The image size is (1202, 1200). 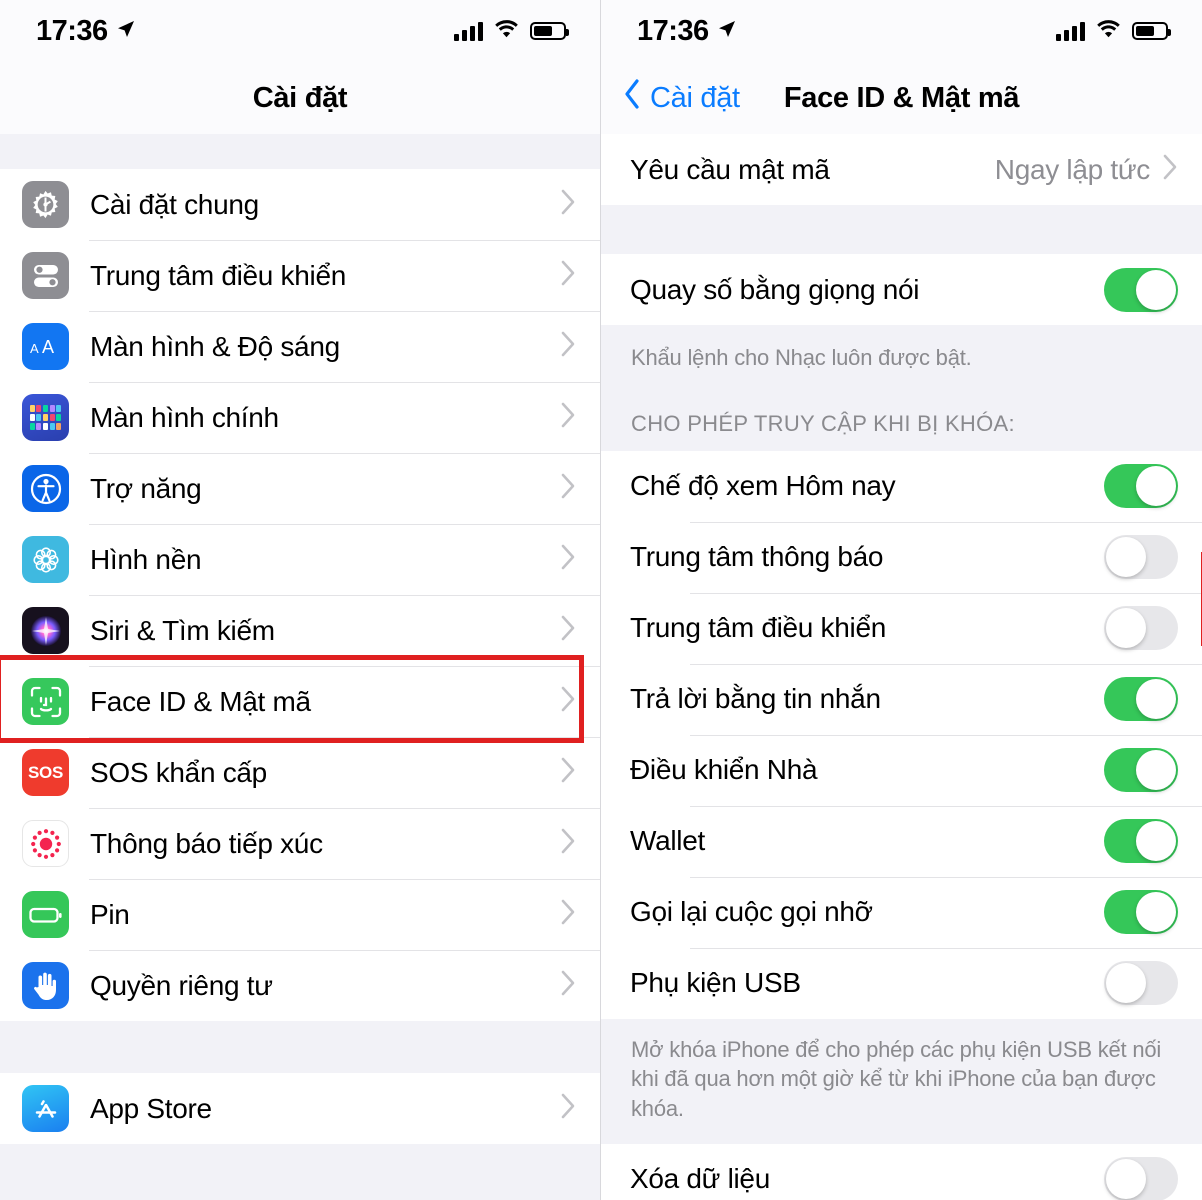 What do you see at coordinates (300, 151) in the screenshot?
I see `section-gap` at bounding box center [300, 151].